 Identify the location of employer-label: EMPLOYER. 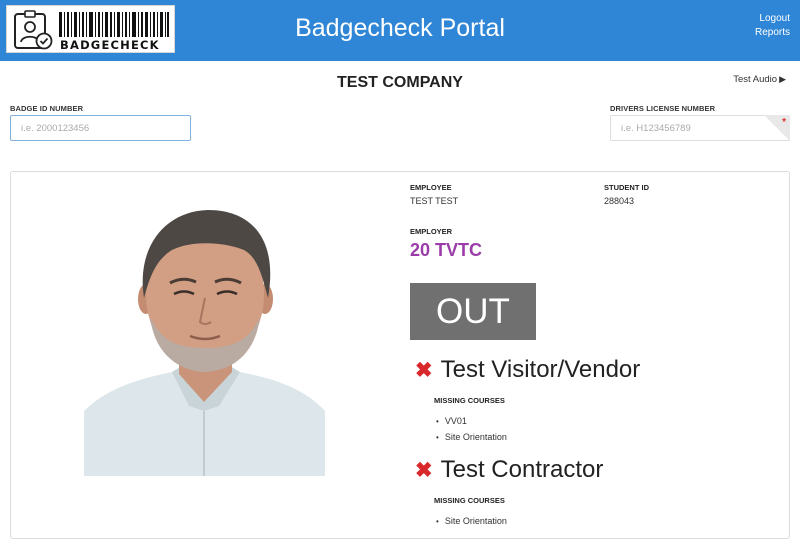
(431, 231).